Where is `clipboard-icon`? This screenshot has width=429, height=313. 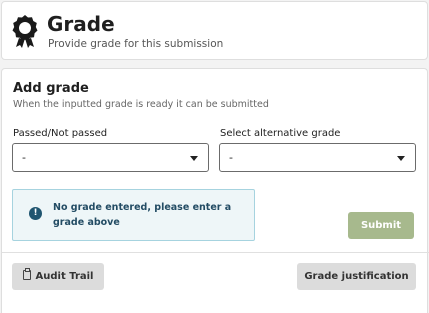 clipboard-icon is located at coordinates (26, 274).